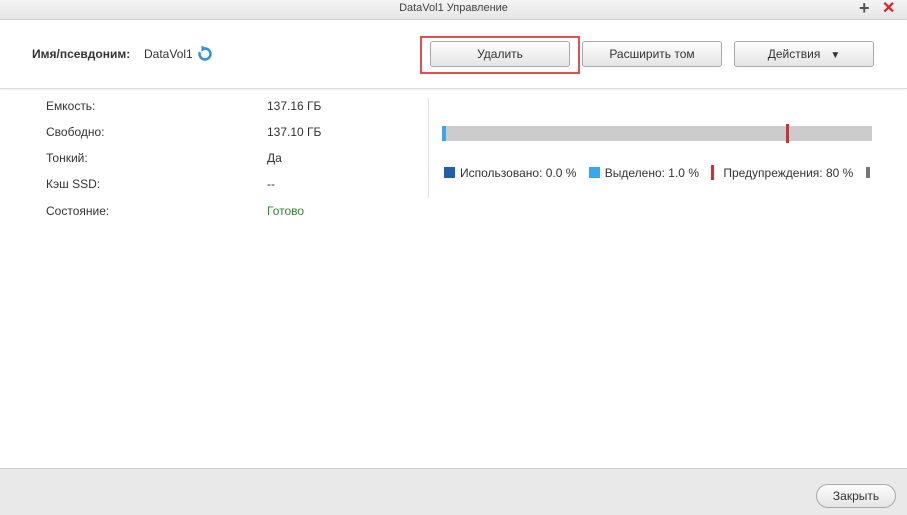  Describe the element at coordinates (453, 491) in the screenshot. I see `footer-bar: Закрыть` at that location.